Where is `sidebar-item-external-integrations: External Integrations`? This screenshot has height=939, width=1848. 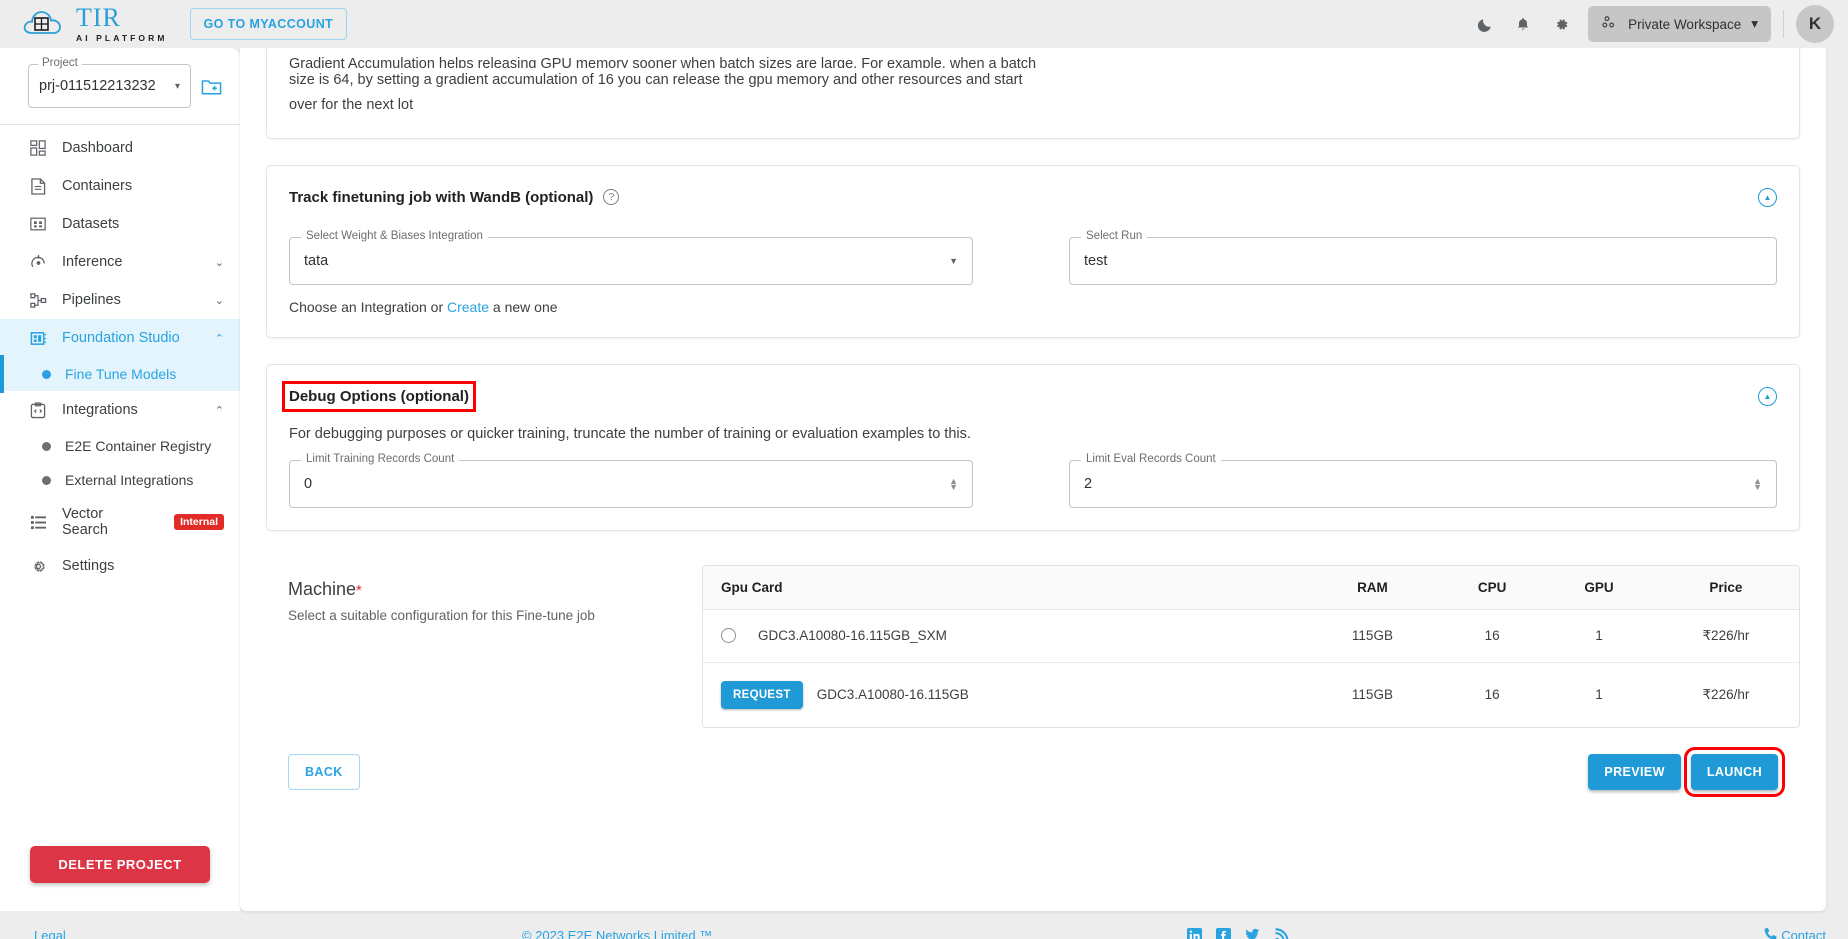 sidebar-item-external-integrations: External Integrations is located at coordinates (120, 480).